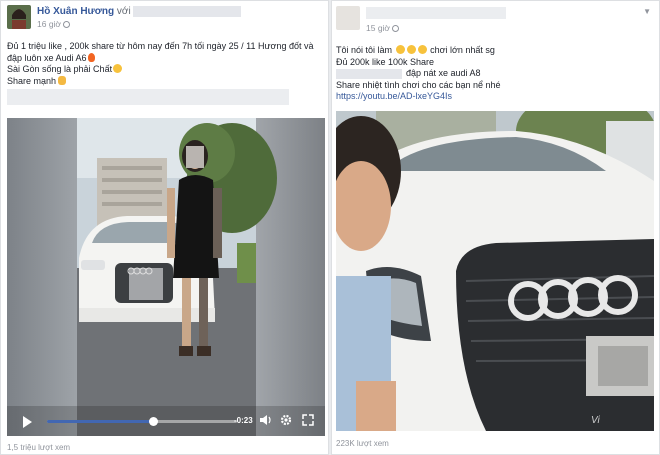 This screenshot has height=455, width=660. I want to click on author-name: Hồ Xuân Hương, so click(75, 11).